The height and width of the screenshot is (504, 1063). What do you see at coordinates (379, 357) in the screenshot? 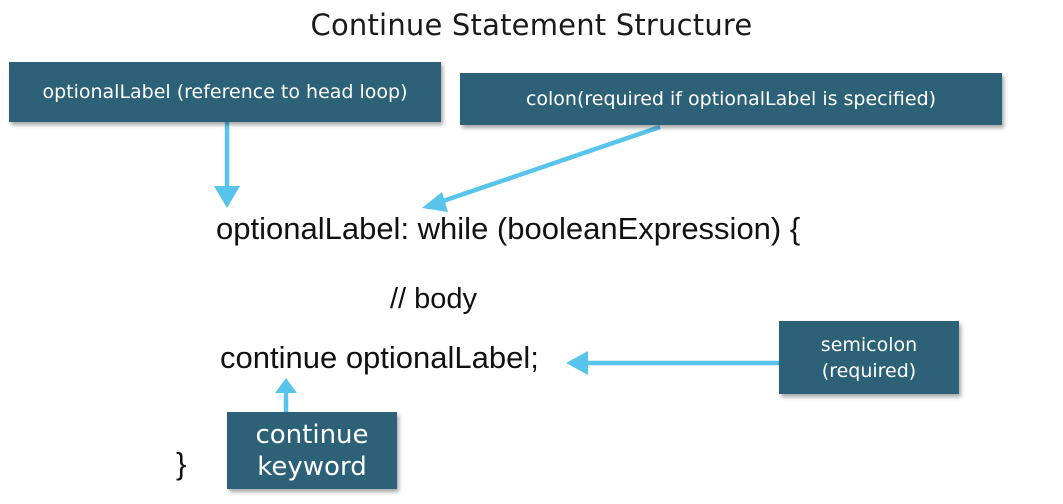
I see `code-continue-line: continue optionalLabel;` at bounding box center [379, 357].